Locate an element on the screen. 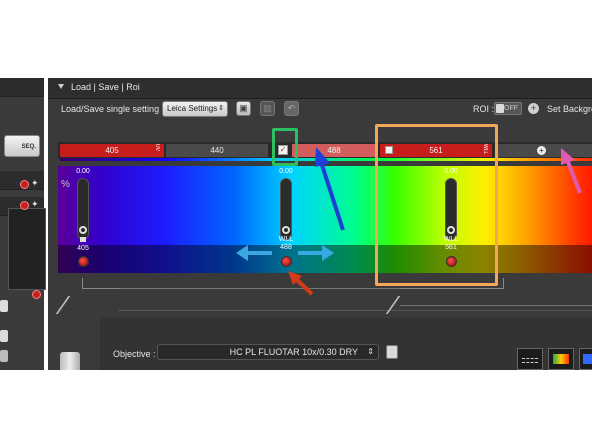 The width and height of the screenshot is (592, 444). arrow-cyan-right is located at coordinates (316, 253).